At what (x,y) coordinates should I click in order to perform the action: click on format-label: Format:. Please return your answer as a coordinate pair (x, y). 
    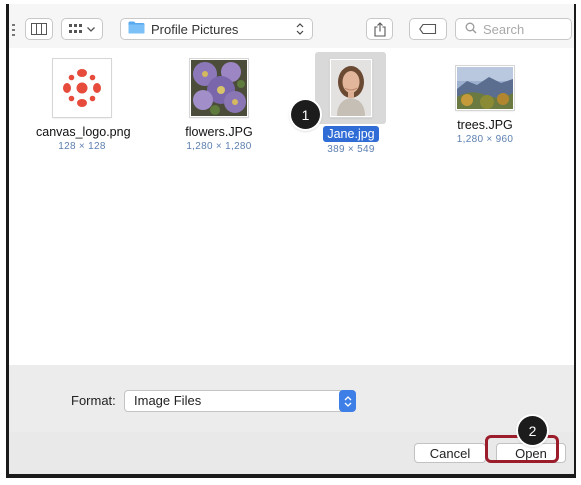
    Looking at the image, I should click on (93, 400).